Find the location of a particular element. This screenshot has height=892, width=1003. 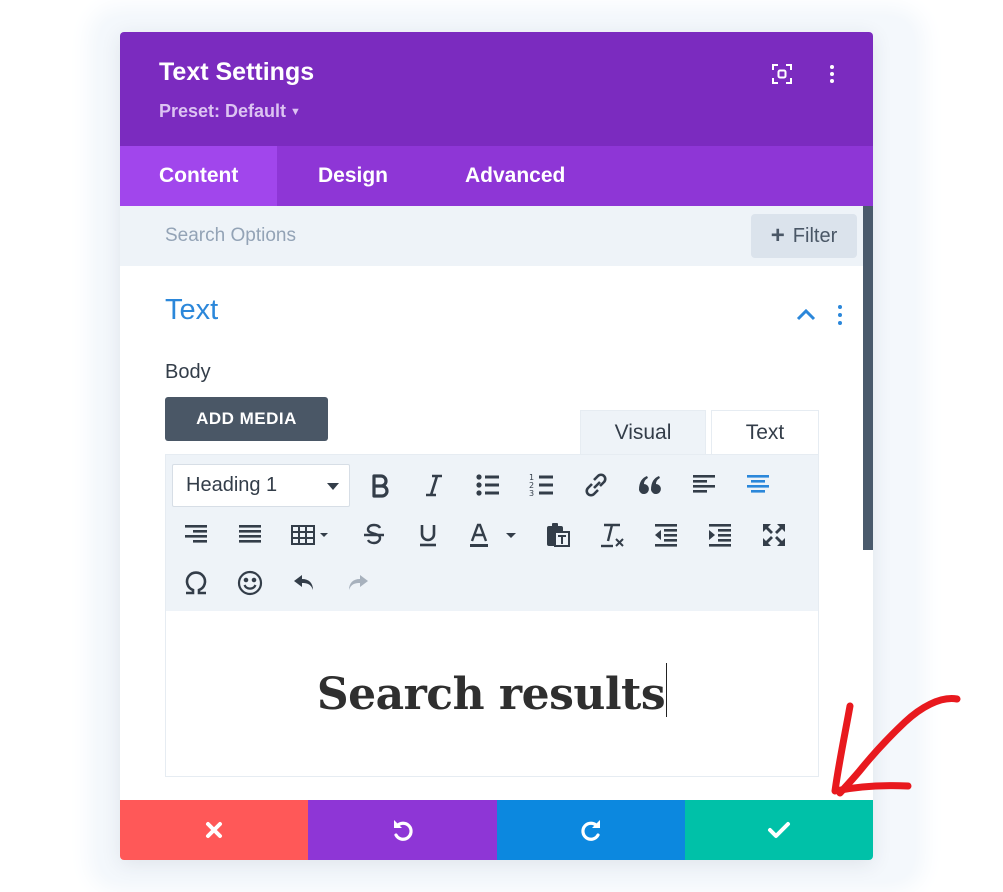

search-bar: + Filter is located at coordinates (496, 236).